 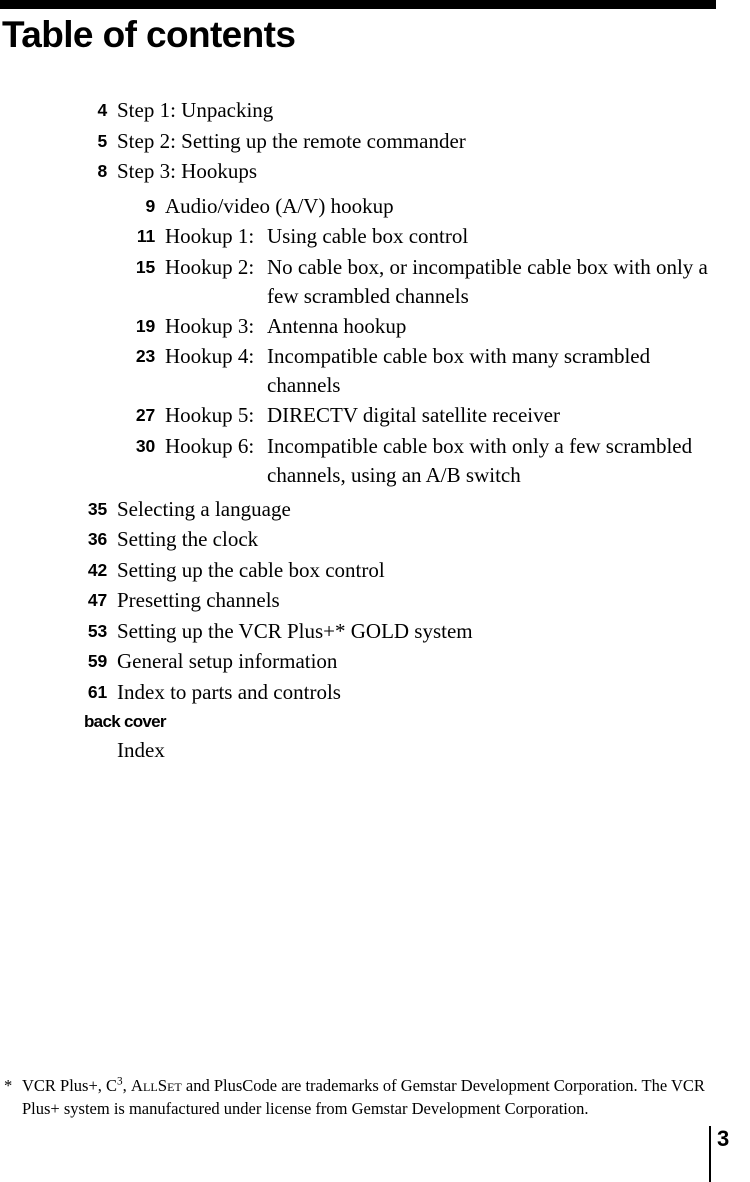 I want to click on toc-page-number: 61, so click(x=53, y=693).